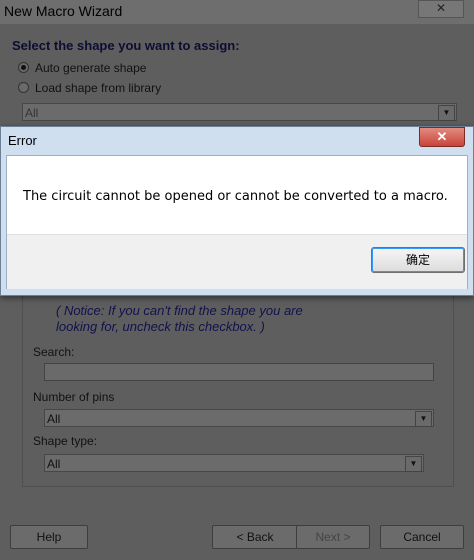 This screenshot has width=474, height=560. Describe the element at coordinates (54, 419) in the screenshot. I see `pins-combo-value: All` at that location.